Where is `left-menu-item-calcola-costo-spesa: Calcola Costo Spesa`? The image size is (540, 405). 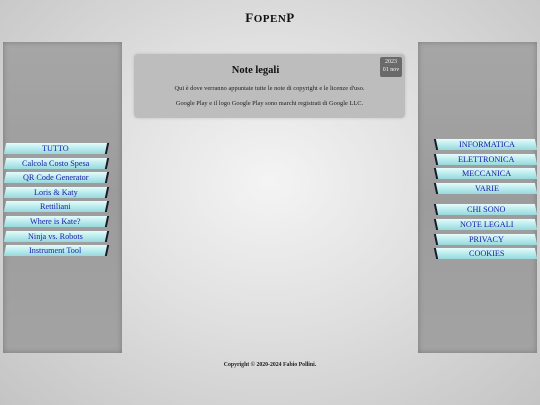 left-menu-item-calcola-costo-spesa: Calcola Costo Spesa is located at coordinates (56, 163).